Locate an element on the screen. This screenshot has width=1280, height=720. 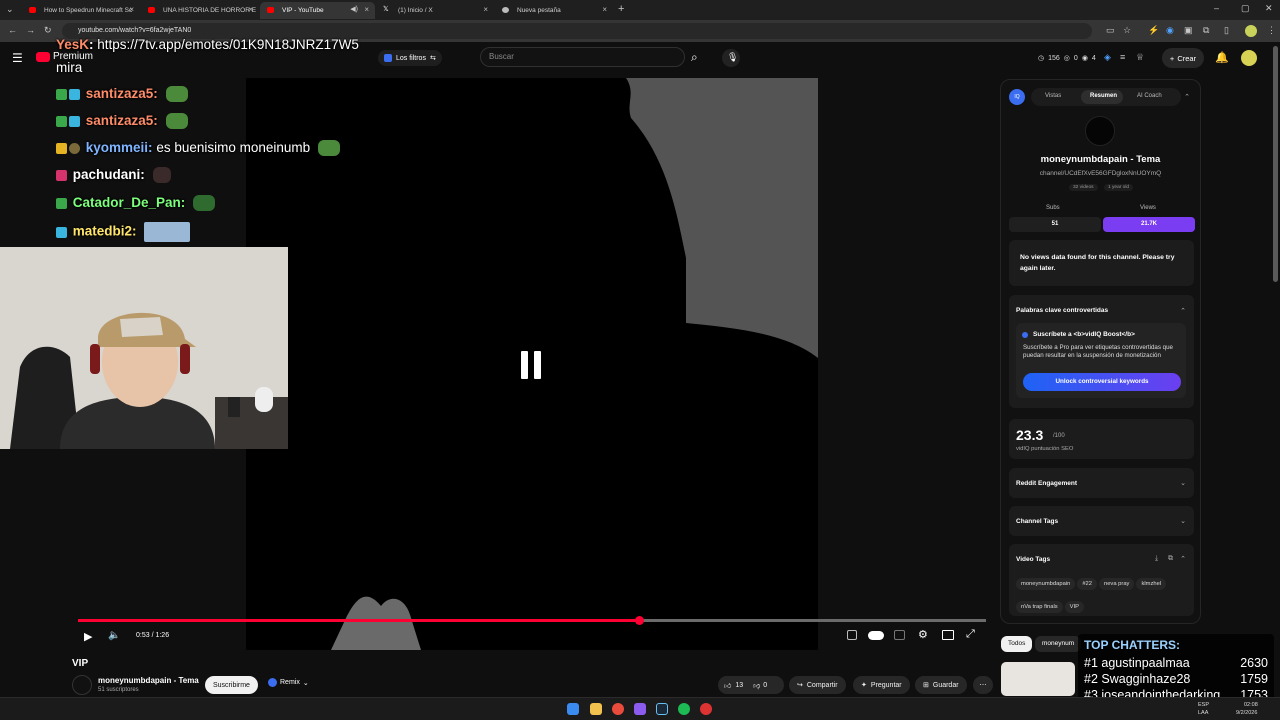
video-tag: moneynumbdapain is located at coordinates (1046, 584).